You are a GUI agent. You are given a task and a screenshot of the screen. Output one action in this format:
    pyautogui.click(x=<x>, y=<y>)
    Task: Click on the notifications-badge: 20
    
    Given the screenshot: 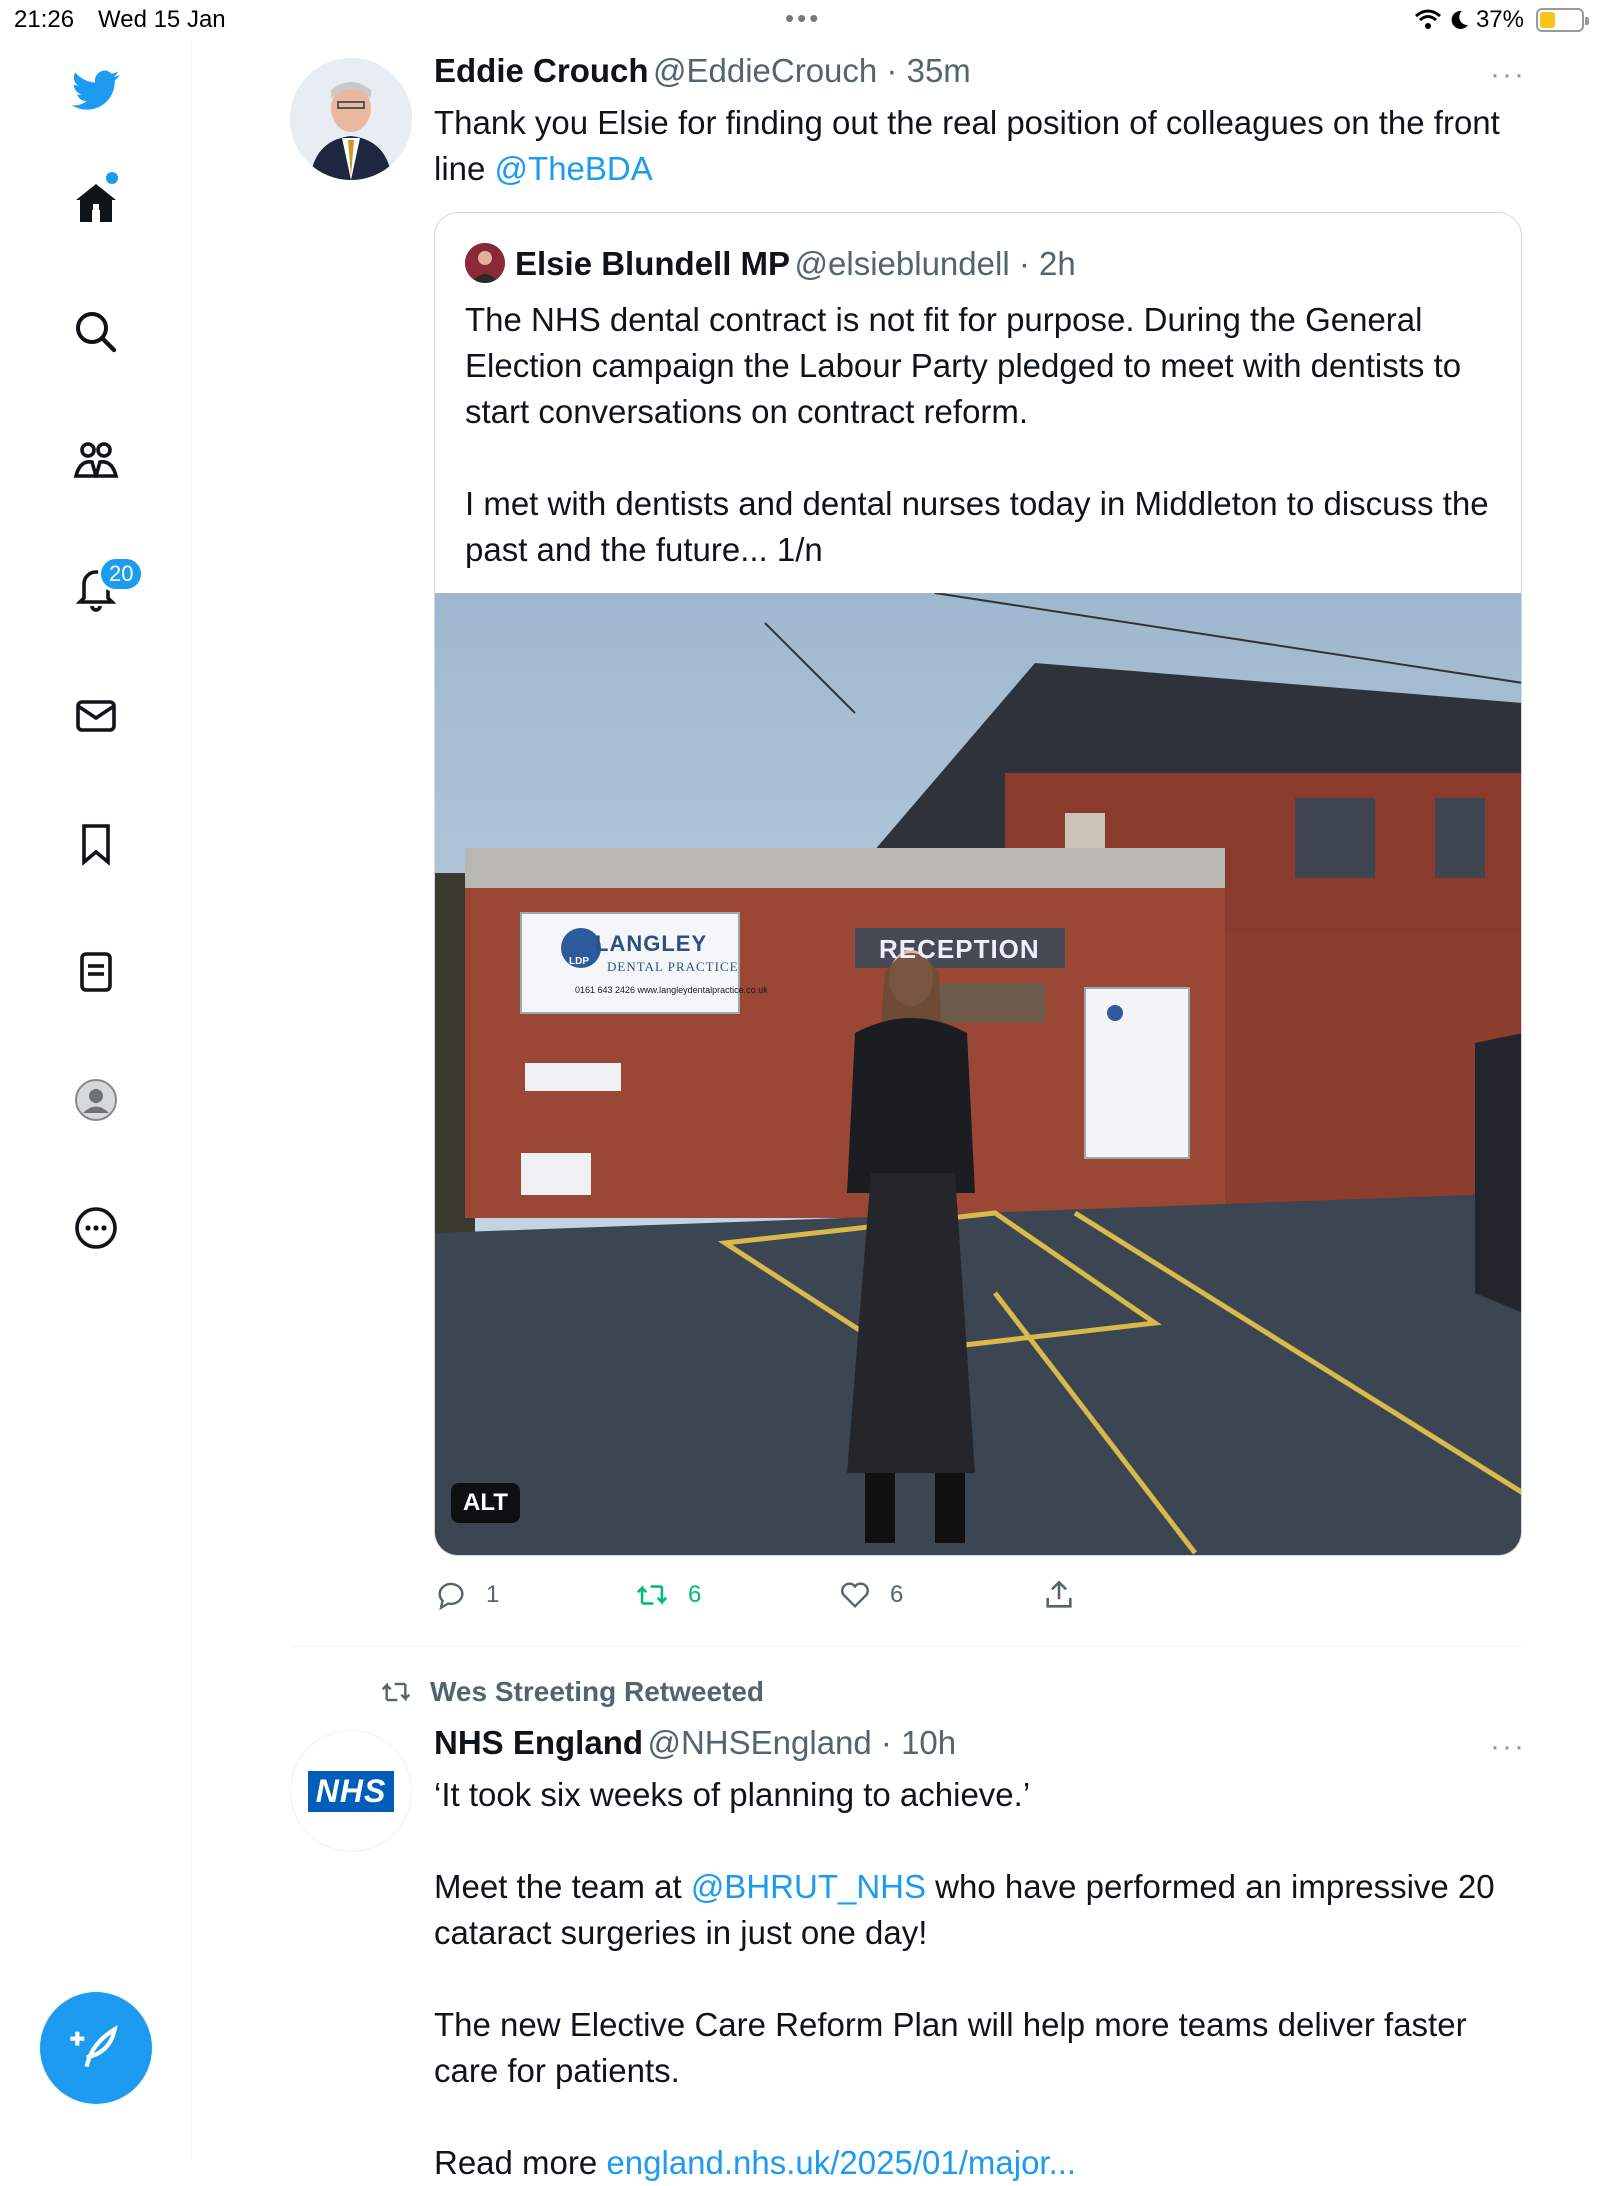 What is the action you would take?
    pyautogui.click(x=121, y=574)
    